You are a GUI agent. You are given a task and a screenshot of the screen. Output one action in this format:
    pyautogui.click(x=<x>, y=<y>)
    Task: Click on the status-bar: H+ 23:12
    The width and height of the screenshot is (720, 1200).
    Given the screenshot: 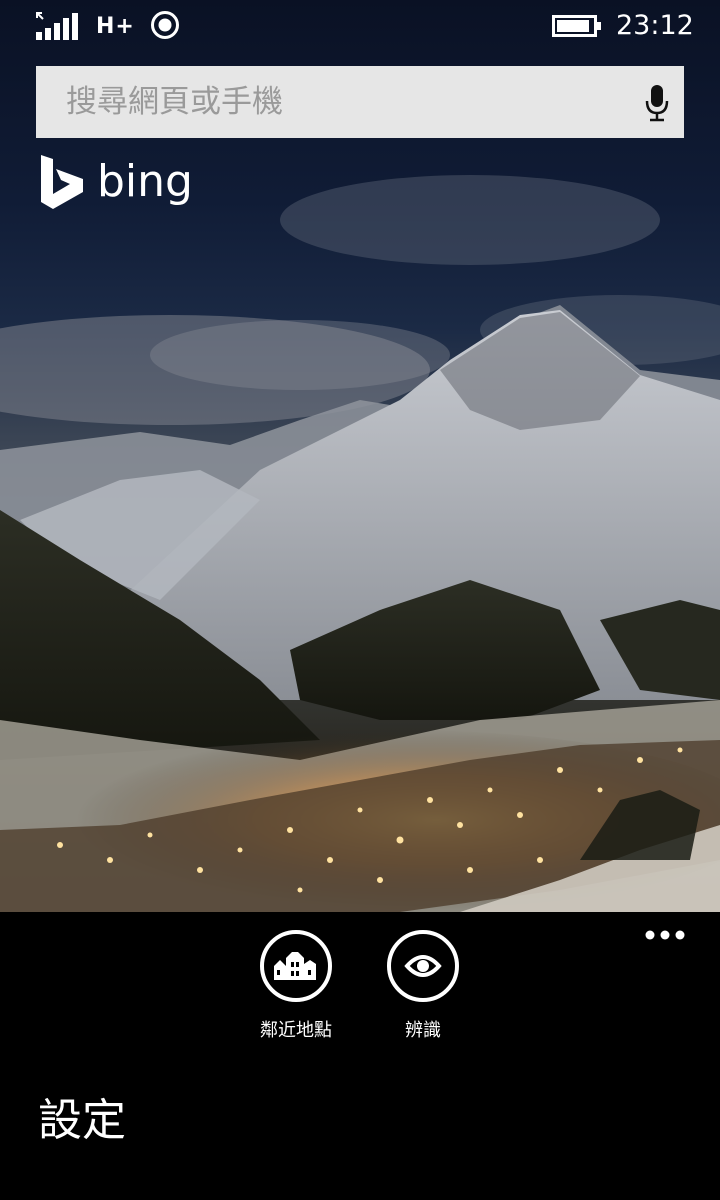 What is the action you would take?
    pyautogui.click(x=360, y=25)
    